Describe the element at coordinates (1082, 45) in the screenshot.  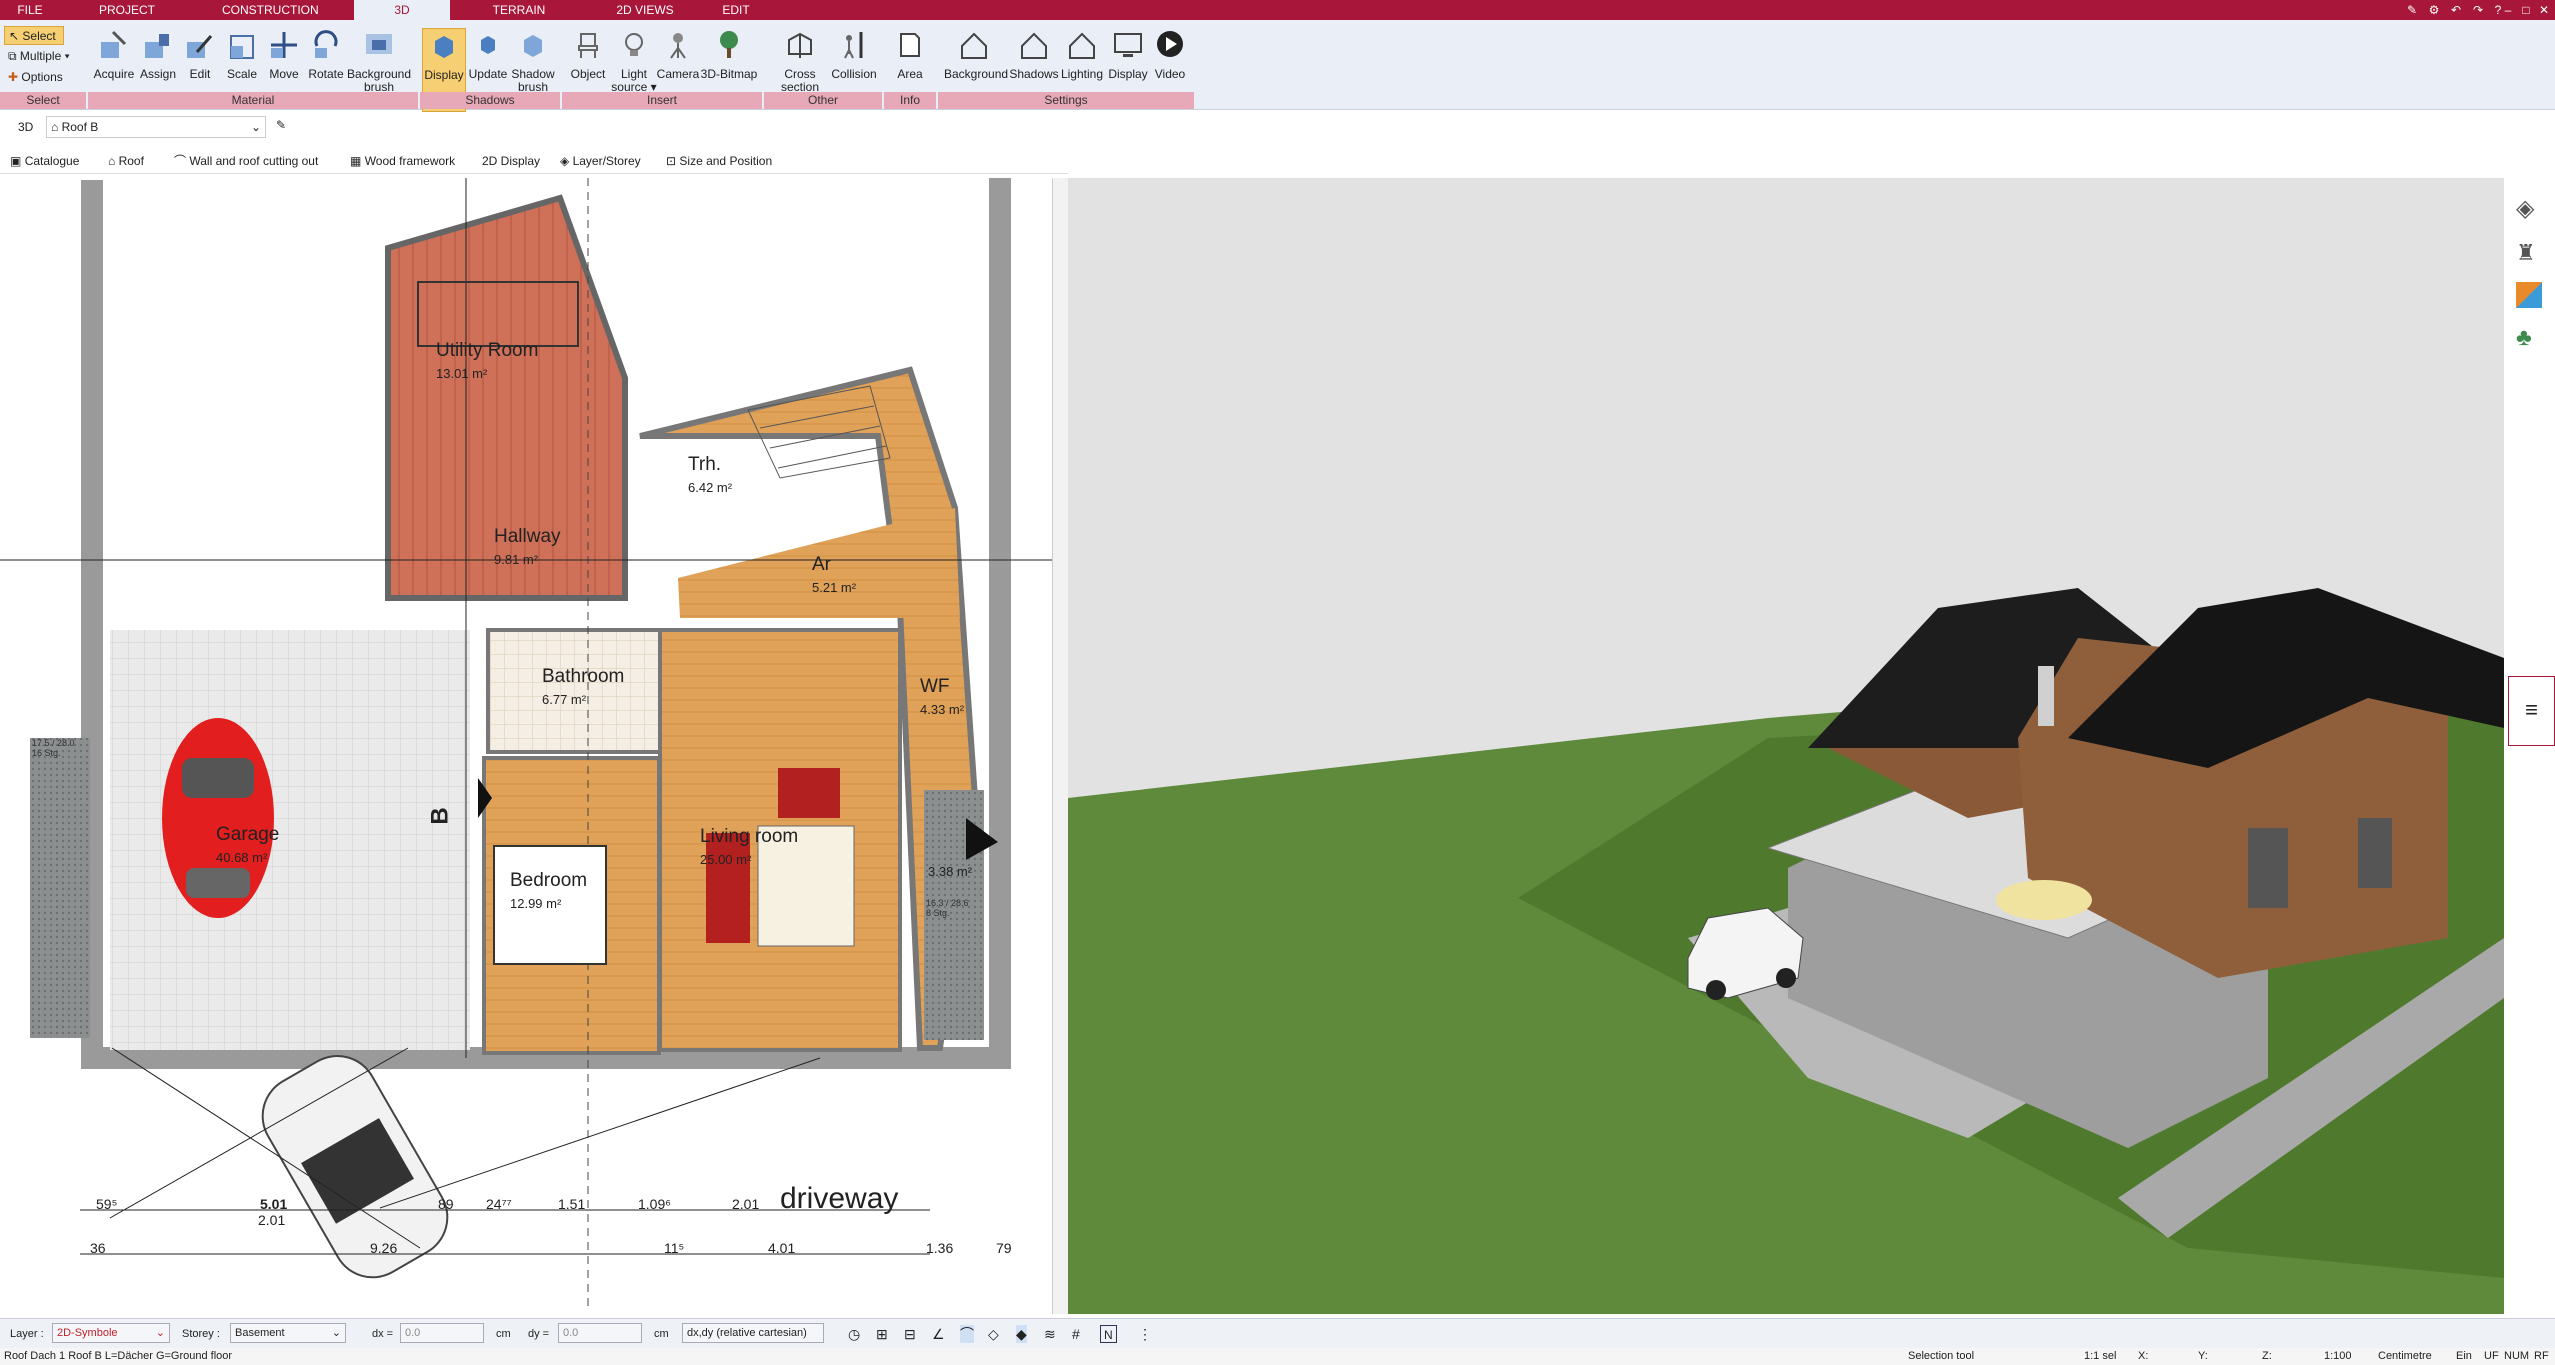
I see `lighting-house-icon` at that location.